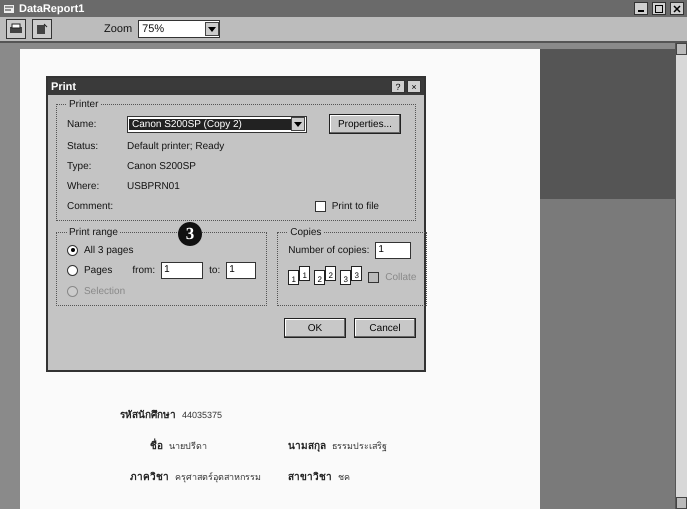 This screenshot has width=687, height=509. Describe the element at coordinates (218, 477) in the screenshot. I see `field-value: ครุศาสตร์อุตสาหกรรม` at that location.